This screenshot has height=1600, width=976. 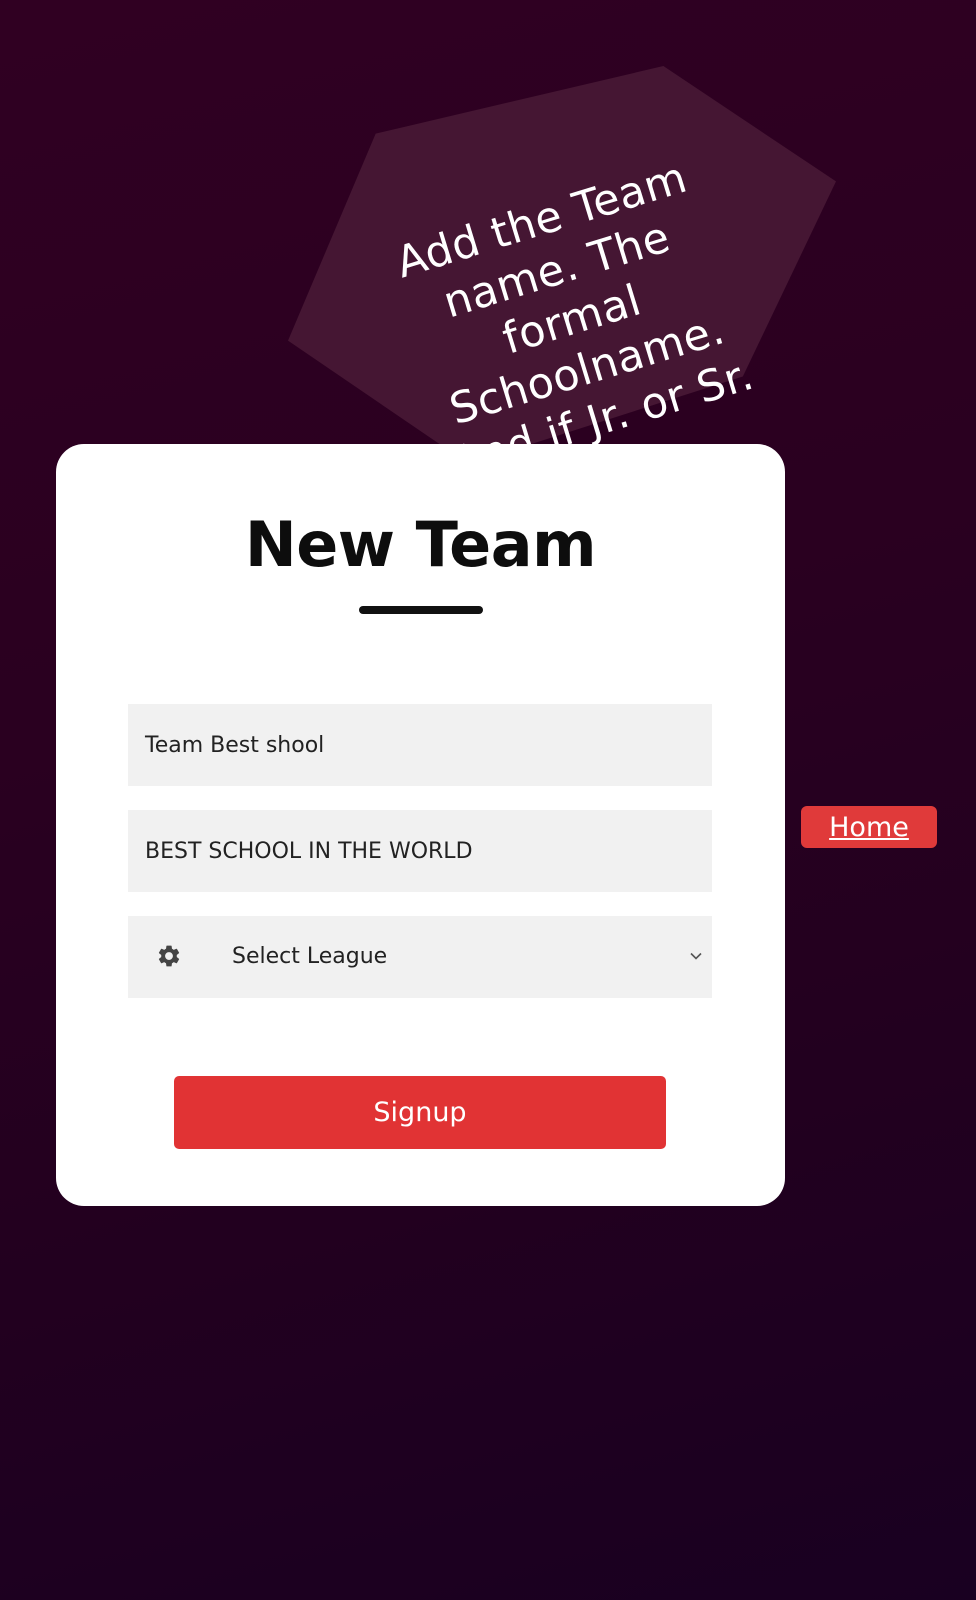 What do you see at coordinates (420, 1112) in the screenshot?
I see `signup-button: Signup` at bounding box center [420, 1112].